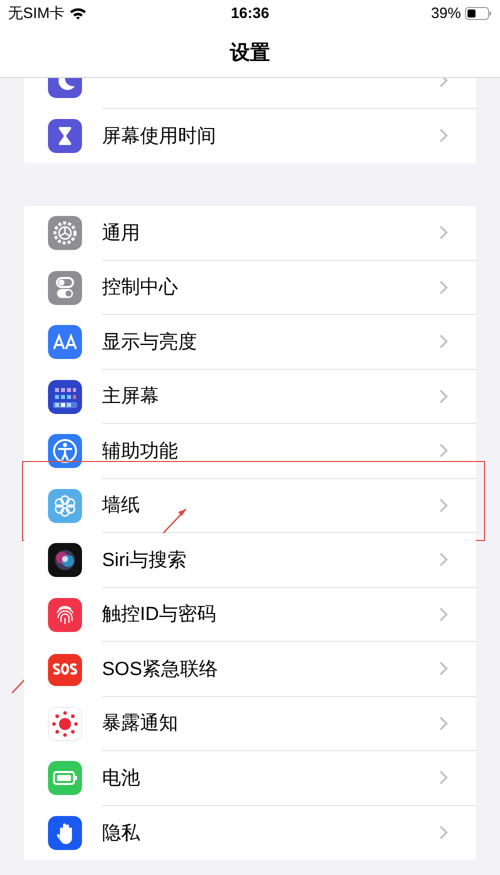 This screenshot has height=875, width=500. What do you see at coordinates (250, 13) in the screenshot?
I see `clock-time: 16:36` at bounding box center [250, 13].